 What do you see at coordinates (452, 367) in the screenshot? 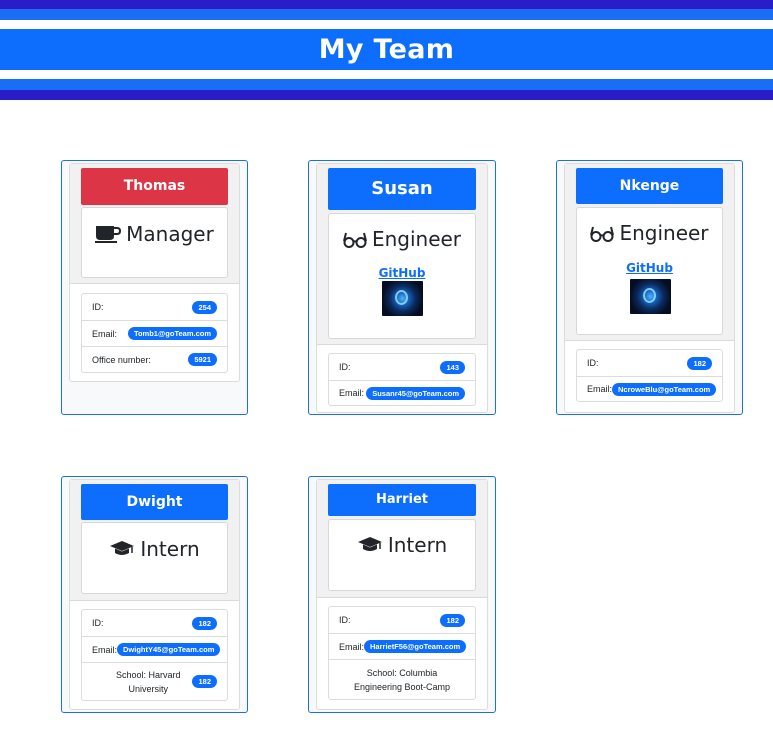
I see `id-badge: 143` at bounding box center [452, 367].